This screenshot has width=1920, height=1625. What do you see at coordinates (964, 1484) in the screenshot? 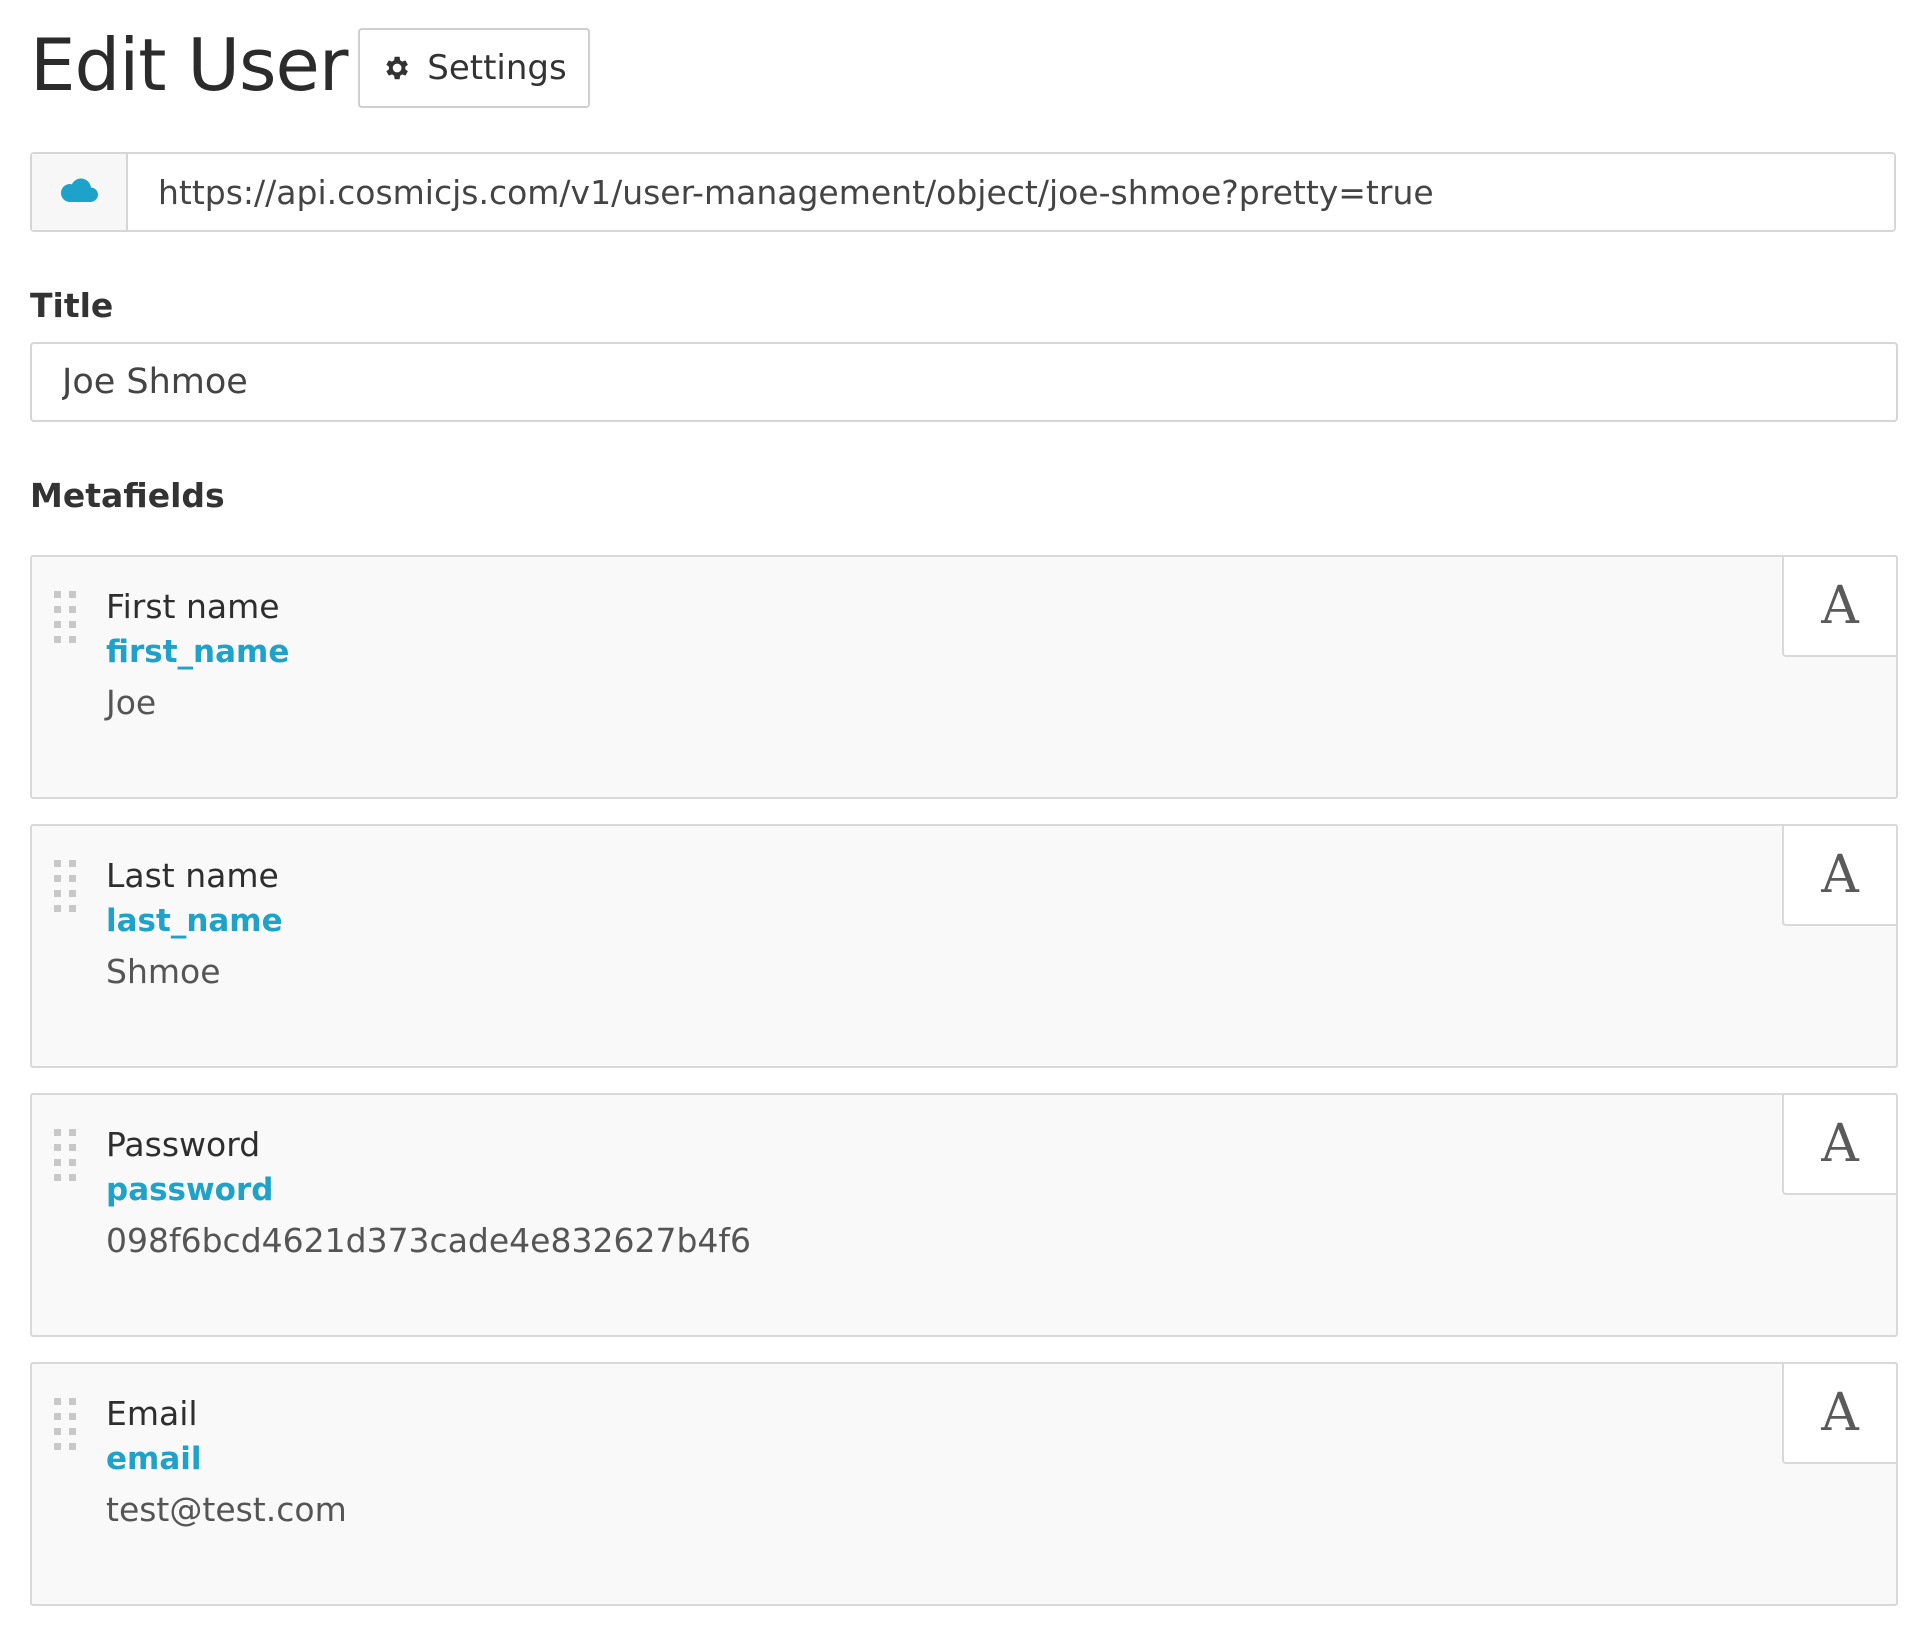
I see `metafield-card: Email email test@test.com A` at bounding box center [964, 1484].